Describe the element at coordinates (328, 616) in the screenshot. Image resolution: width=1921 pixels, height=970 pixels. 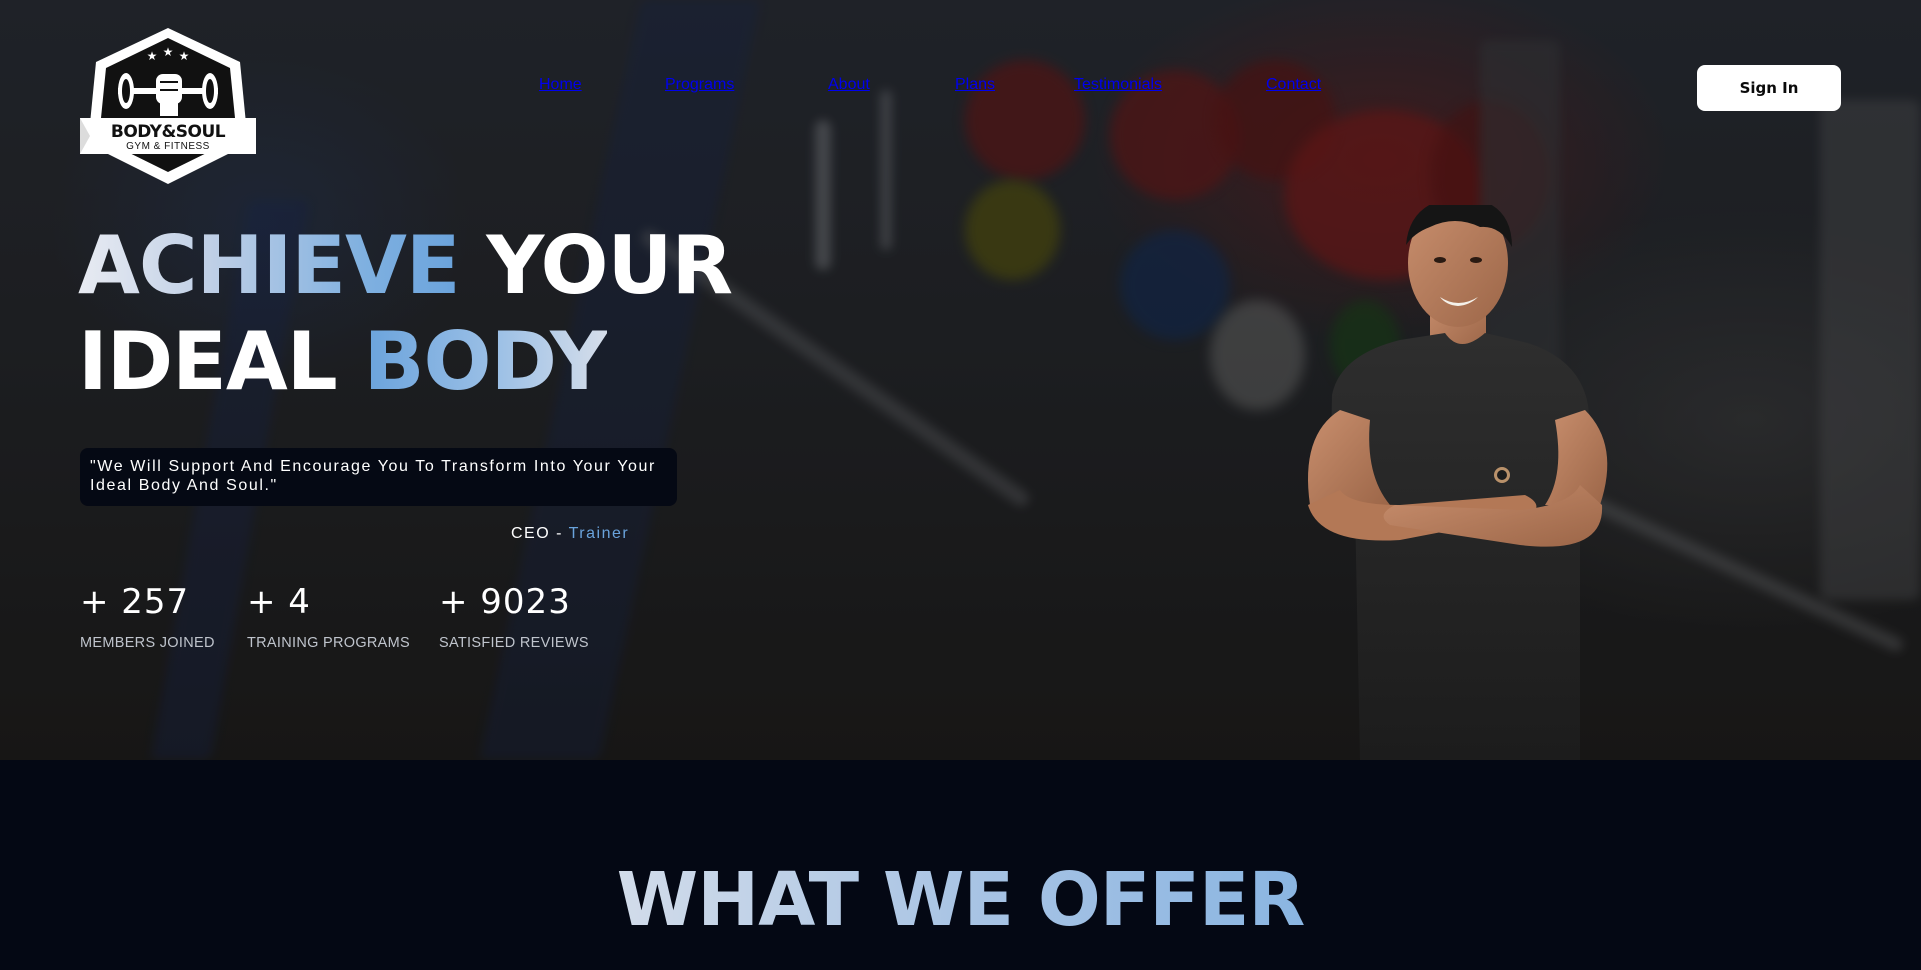
I see `stat-programs: + 4 TRAINING PROGRAMS` at that location.